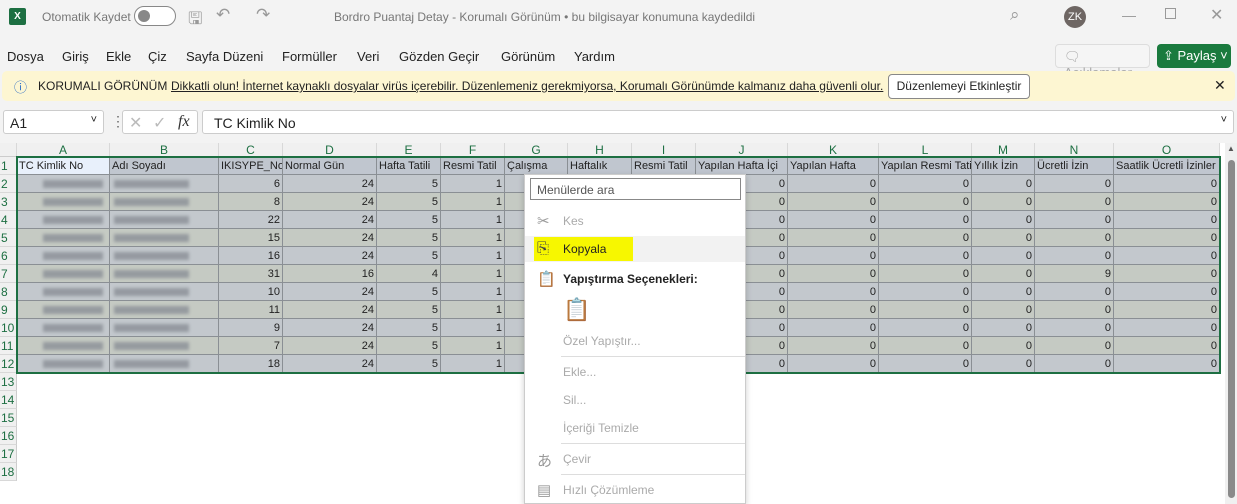  What do you see at coordinates (330, 150) in the screenshot?
I see `column-header-D: D` at bounding box center [330, 150].